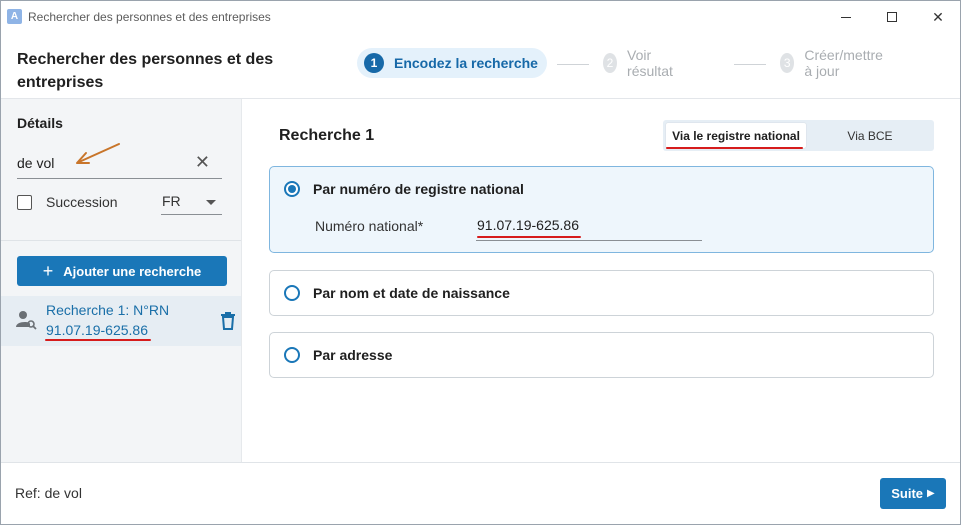 Image resolution: width=961 pixels, height=525 pixels. I want to click on step-number: 3, so click(787, 63).